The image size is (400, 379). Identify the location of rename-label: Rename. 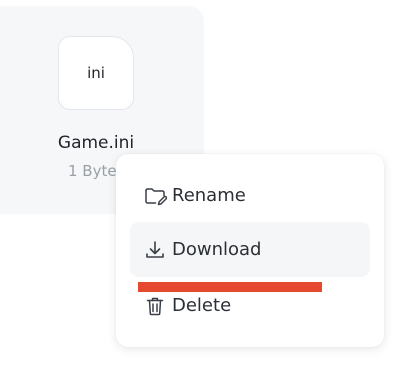
(209, 195).